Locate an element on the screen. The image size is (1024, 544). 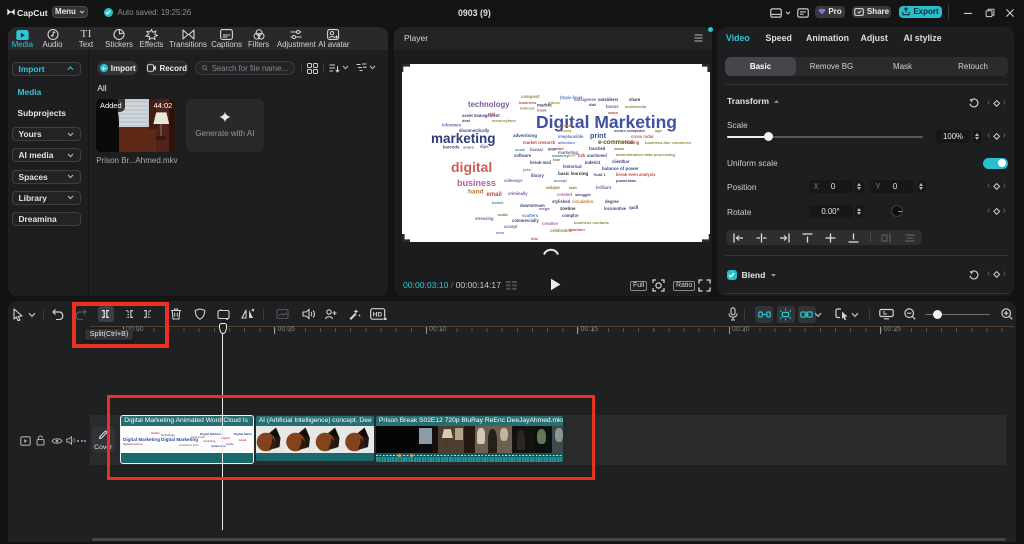
svg-text: bonus is located at coordinates (612, 106).